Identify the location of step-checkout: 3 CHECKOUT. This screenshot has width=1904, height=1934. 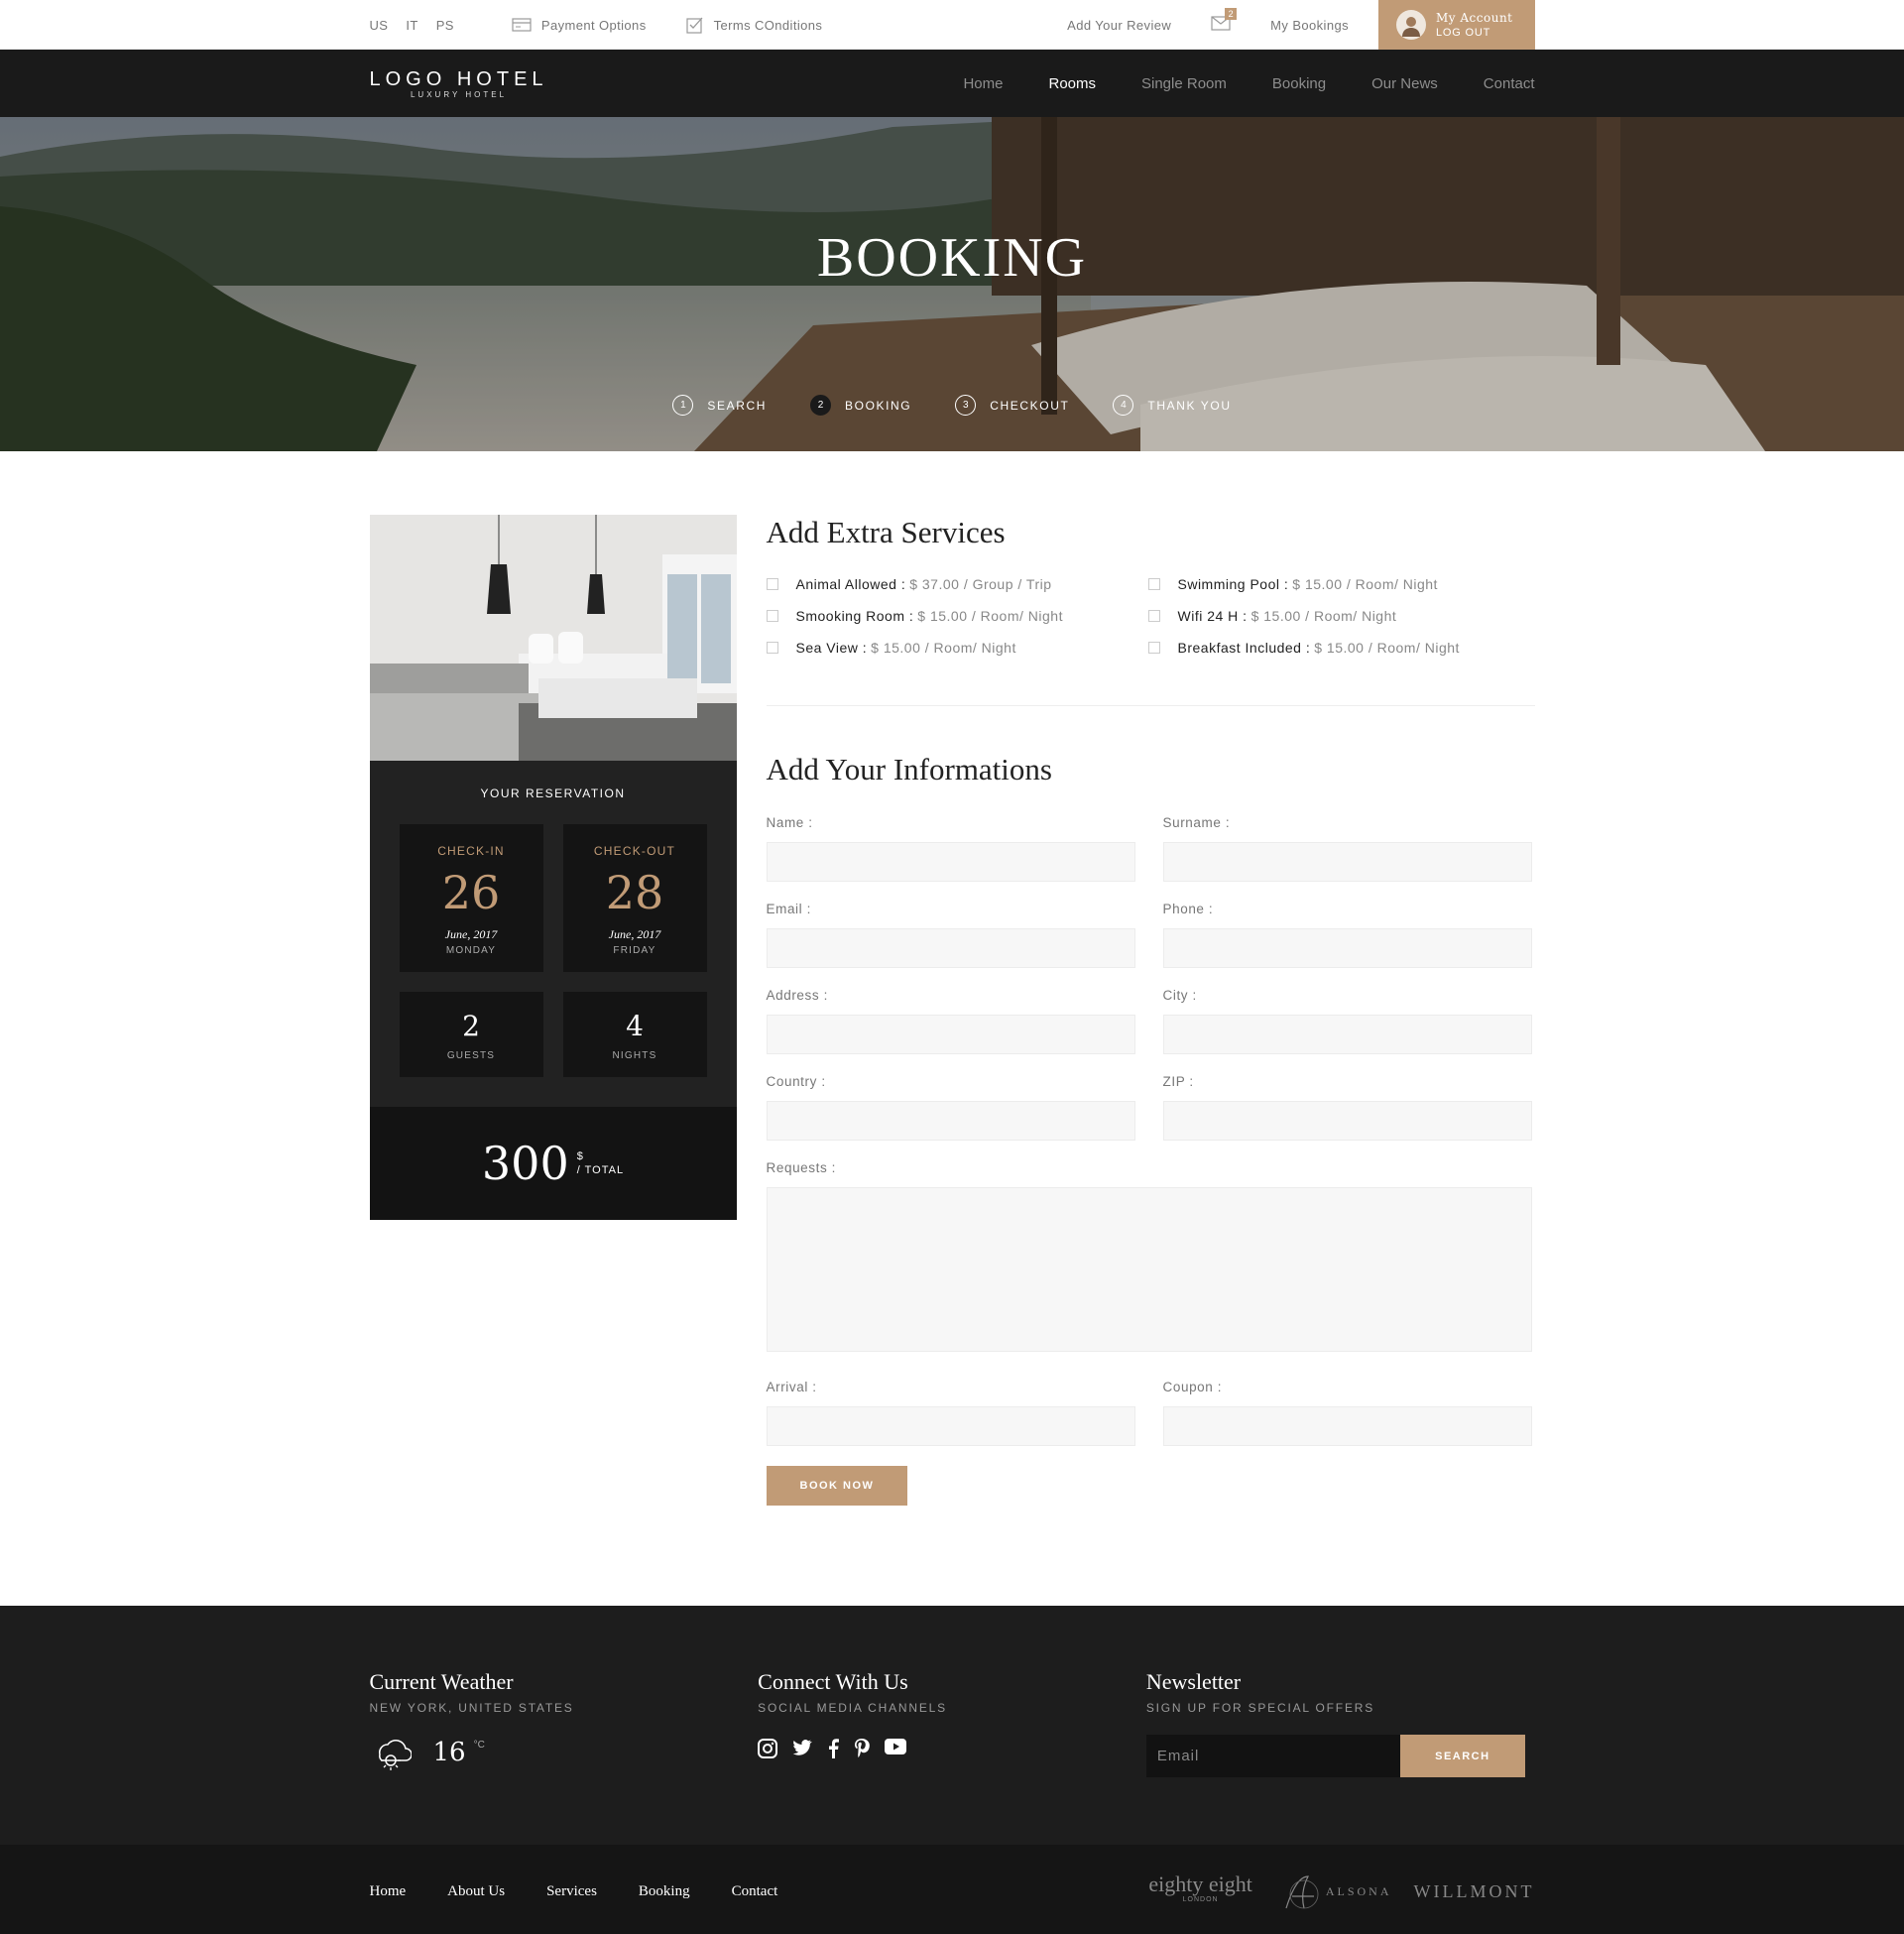
(1012, 405).